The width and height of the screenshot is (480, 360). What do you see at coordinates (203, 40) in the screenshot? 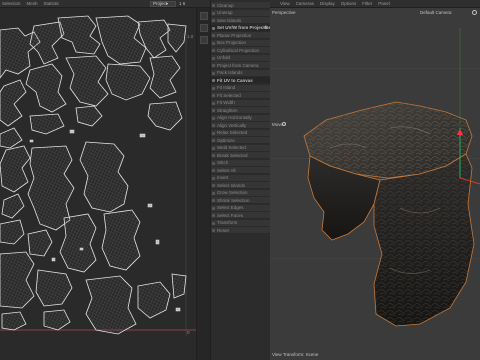
I see `scale-tool-icon` at bounding box center [203, 40].